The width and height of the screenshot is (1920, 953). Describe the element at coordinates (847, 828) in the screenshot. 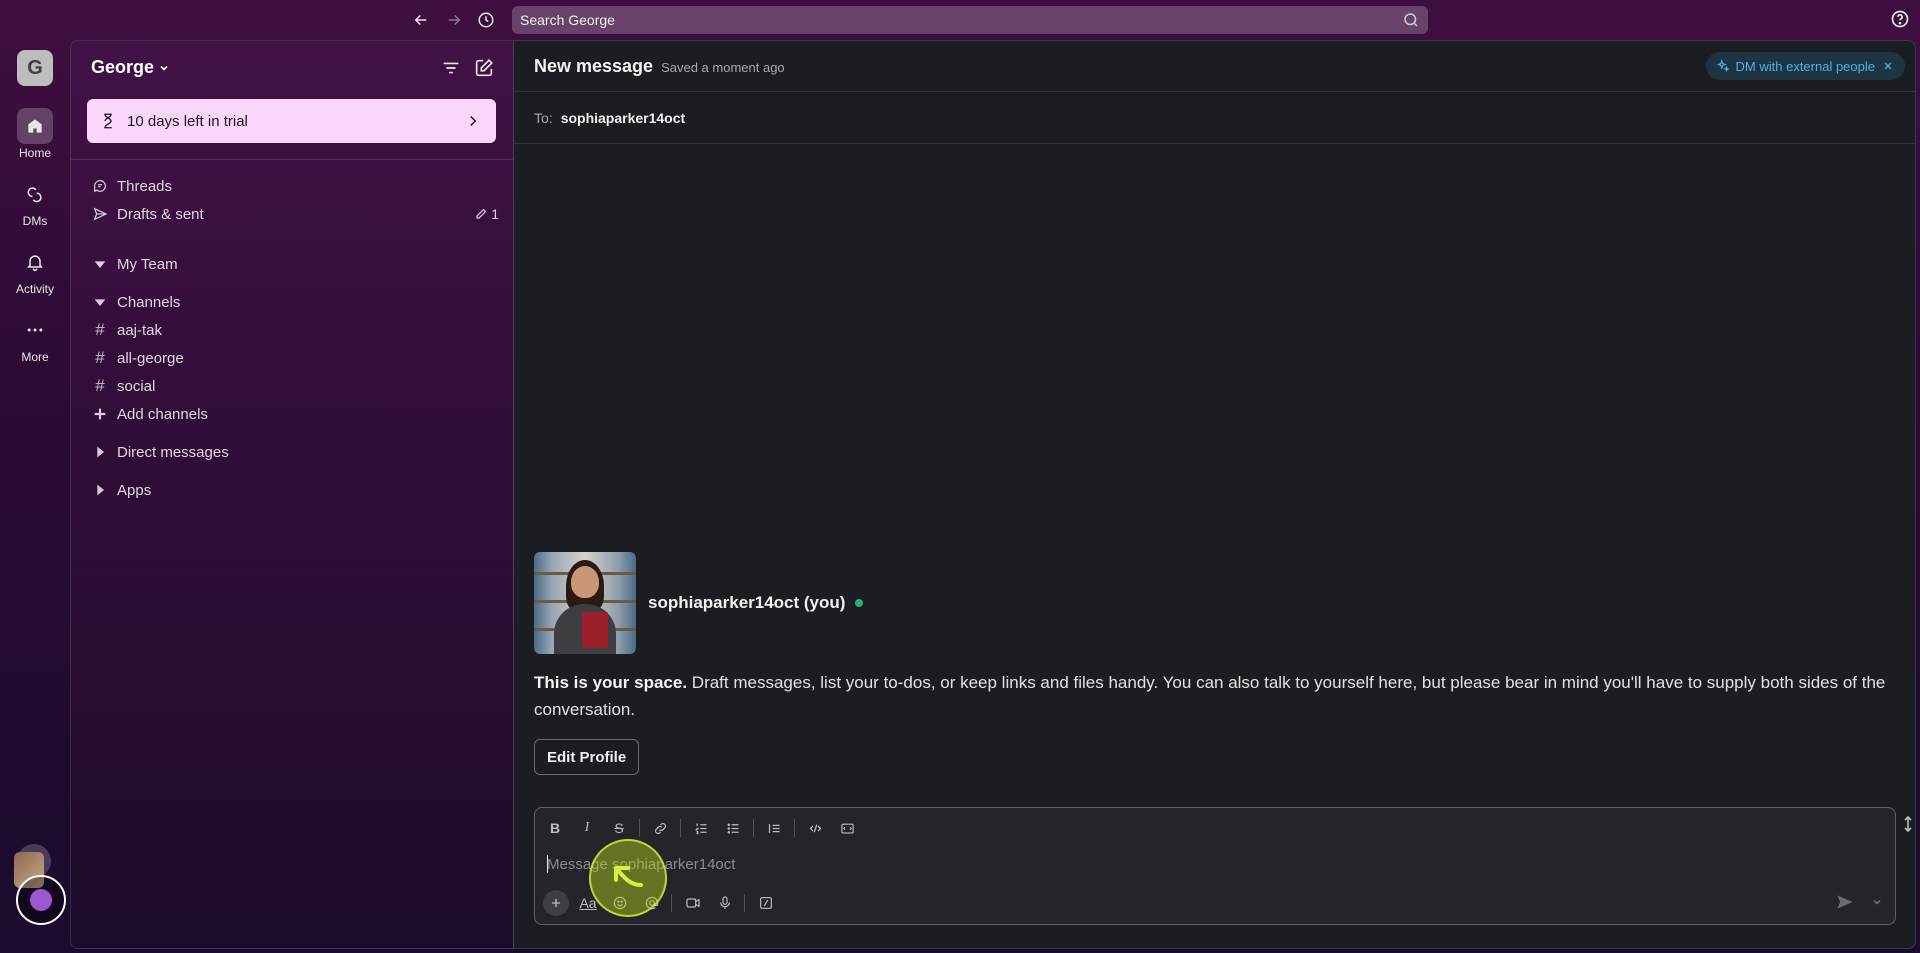

I see `code-block-icon` at that location.